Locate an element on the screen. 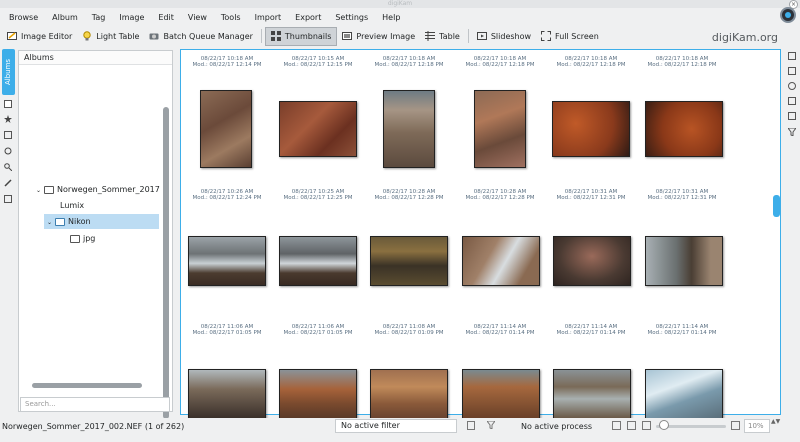  thumbnail-meta: 08/22/17 10:18 AM Mod.: 08/22/17 12:14 PM is located at coordinates (227, 62).